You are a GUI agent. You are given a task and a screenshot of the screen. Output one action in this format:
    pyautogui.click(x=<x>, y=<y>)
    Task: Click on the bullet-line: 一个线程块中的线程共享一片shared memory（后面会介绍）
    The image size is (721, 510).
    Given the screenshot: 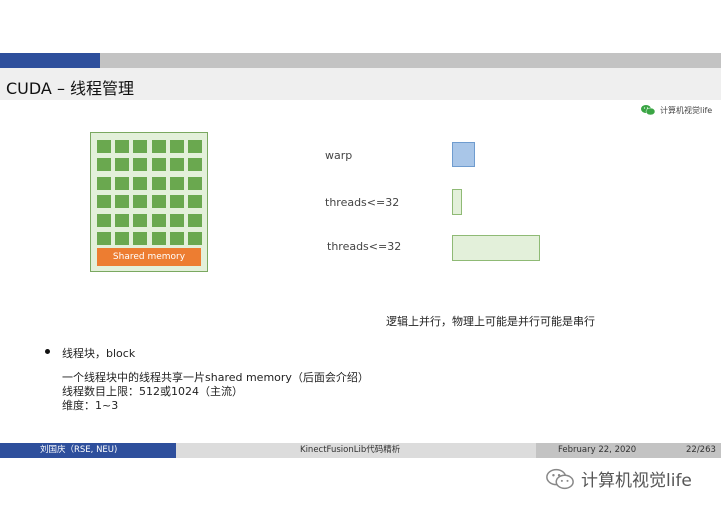 What is the action you would take?
    pyautogui.click(x=215, y=377)
    